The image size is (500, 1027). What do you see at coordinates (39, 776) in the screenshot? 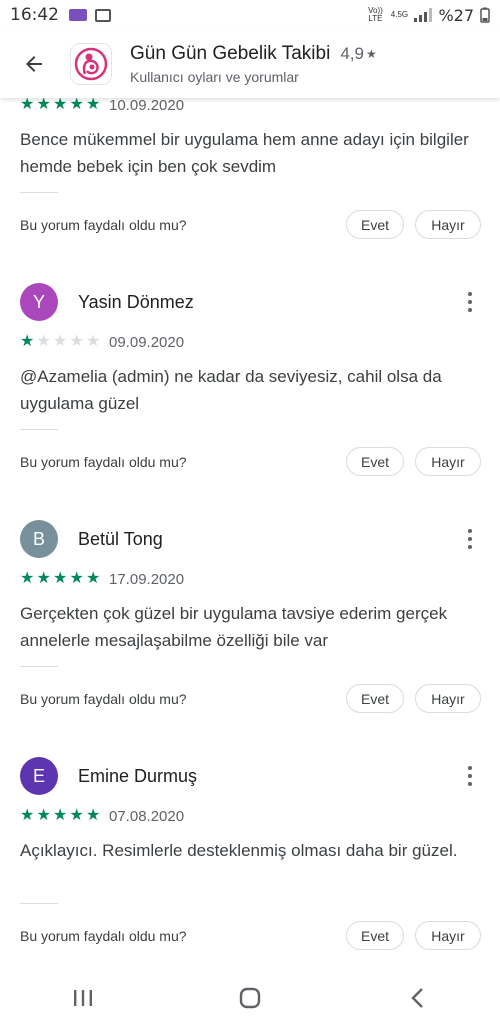
I see `avatar: E` at bounding box center [39, 776].